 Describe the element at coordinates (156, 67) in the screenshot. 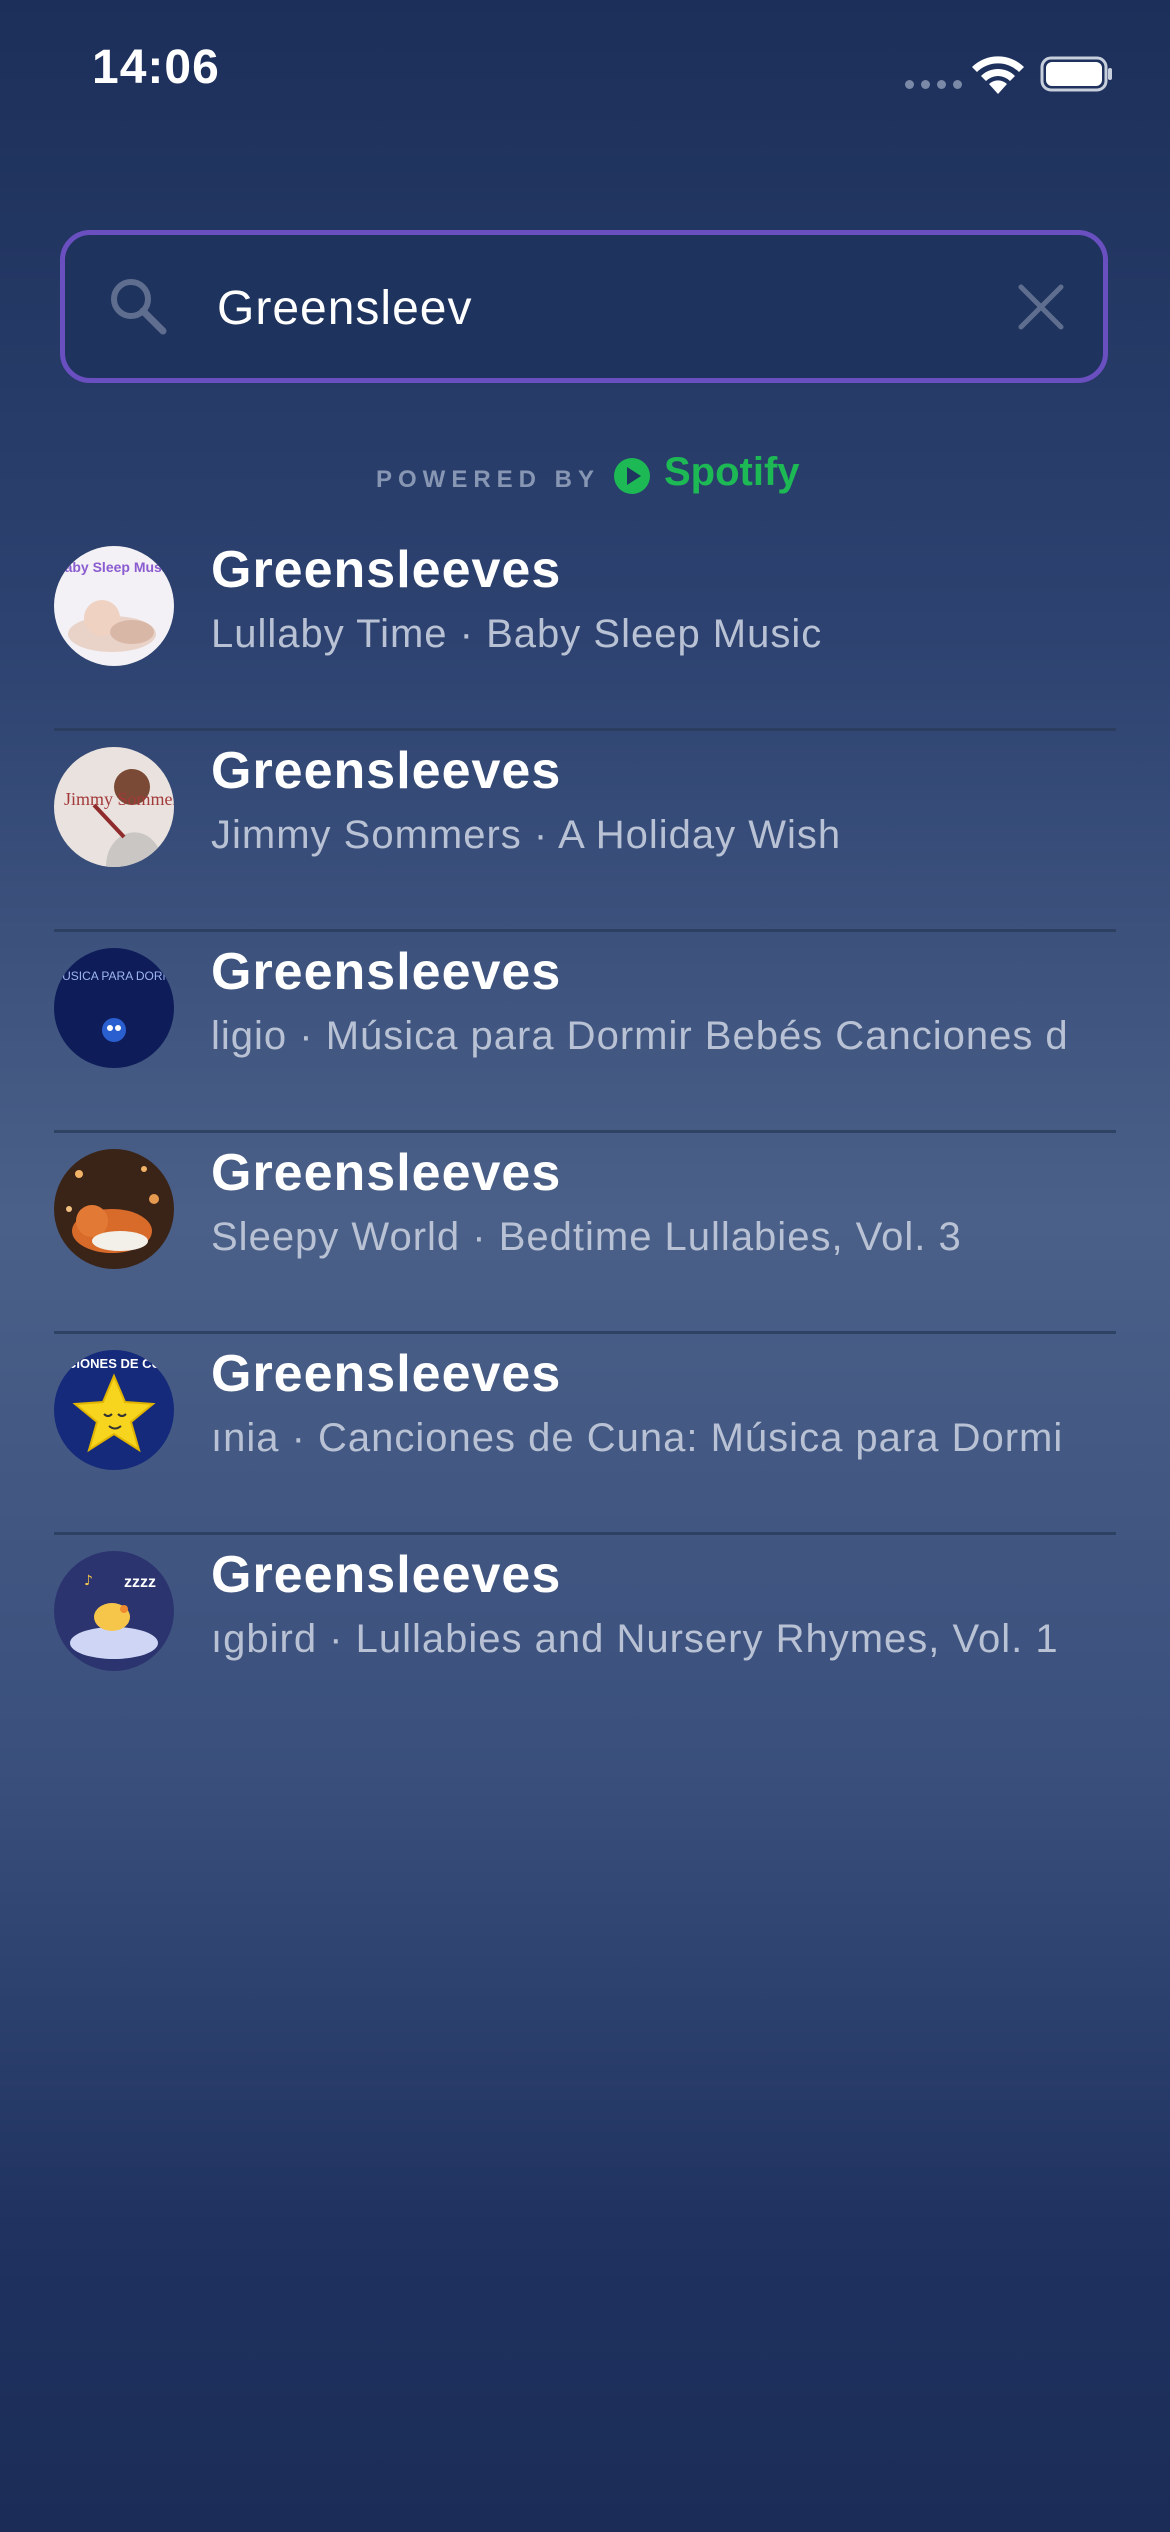

I see `status-time: 14:06` at that location.